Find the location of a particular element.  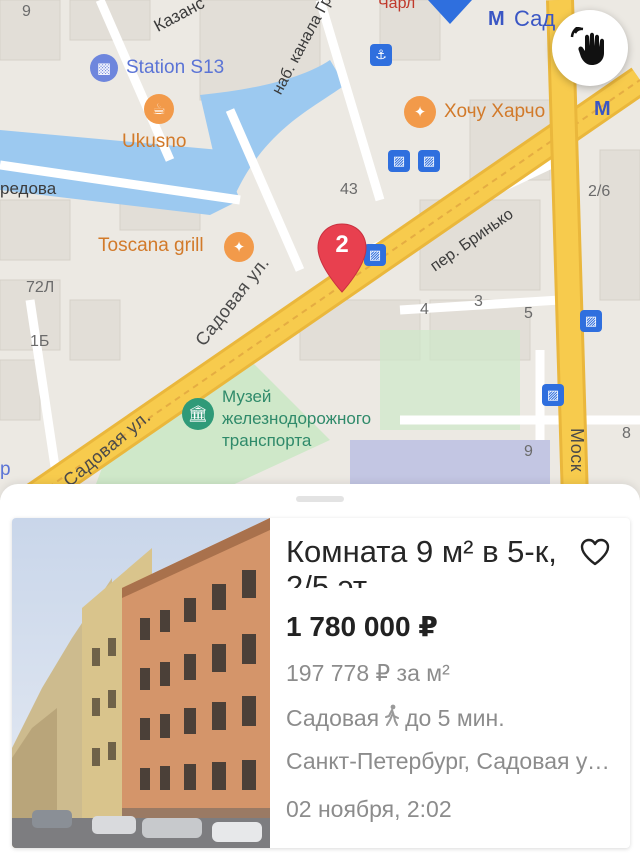

poi-museum-line: железнодорожного is located at coordinates (297, 418).